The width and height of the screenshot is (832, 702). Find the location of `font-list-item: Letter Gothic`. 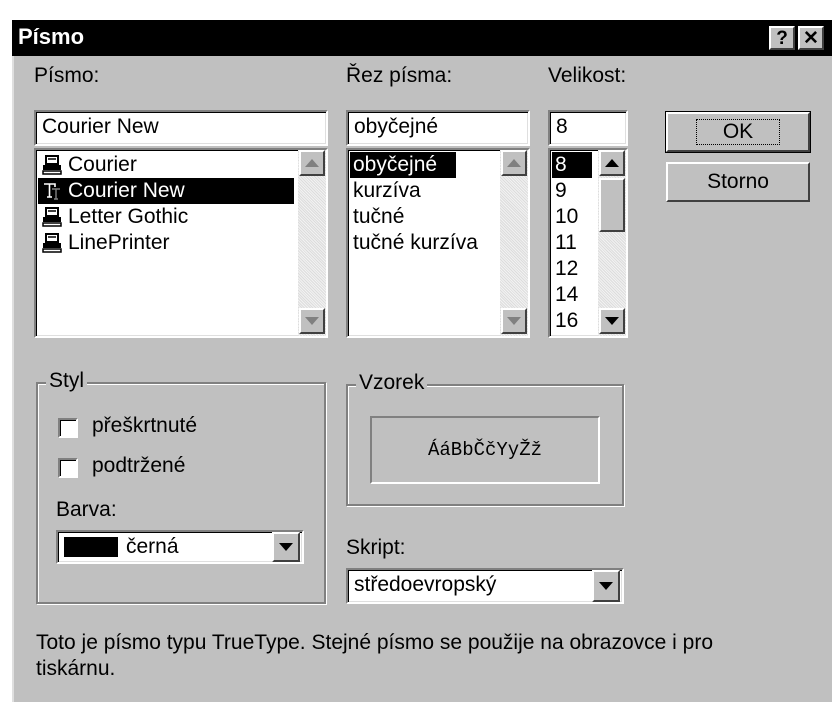

font-list-item: Letter Gothic is located at coordinates (166, 217).